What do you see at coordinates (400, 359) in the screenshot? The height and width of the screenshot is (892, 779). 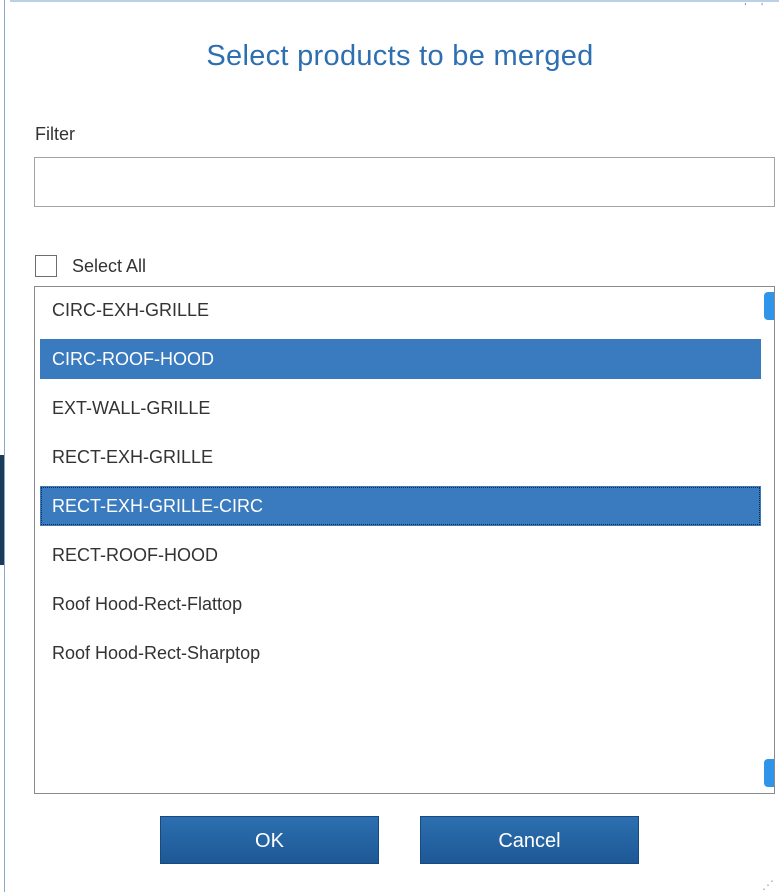 I see `list-item: CIRC-ROOF-HOOD` at bounding box center [400, 359].